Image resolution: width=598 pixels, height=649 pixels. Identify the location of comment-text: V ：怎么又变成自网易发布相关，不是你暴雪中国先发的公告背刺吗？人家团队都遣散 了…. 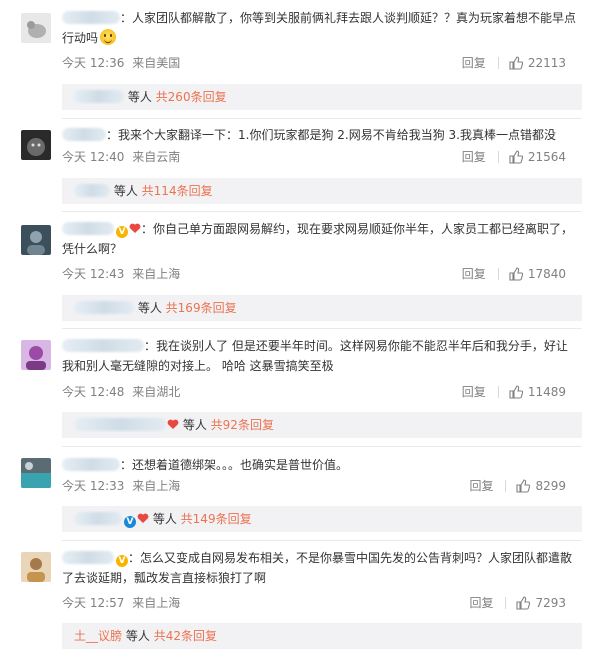
(317, 568).